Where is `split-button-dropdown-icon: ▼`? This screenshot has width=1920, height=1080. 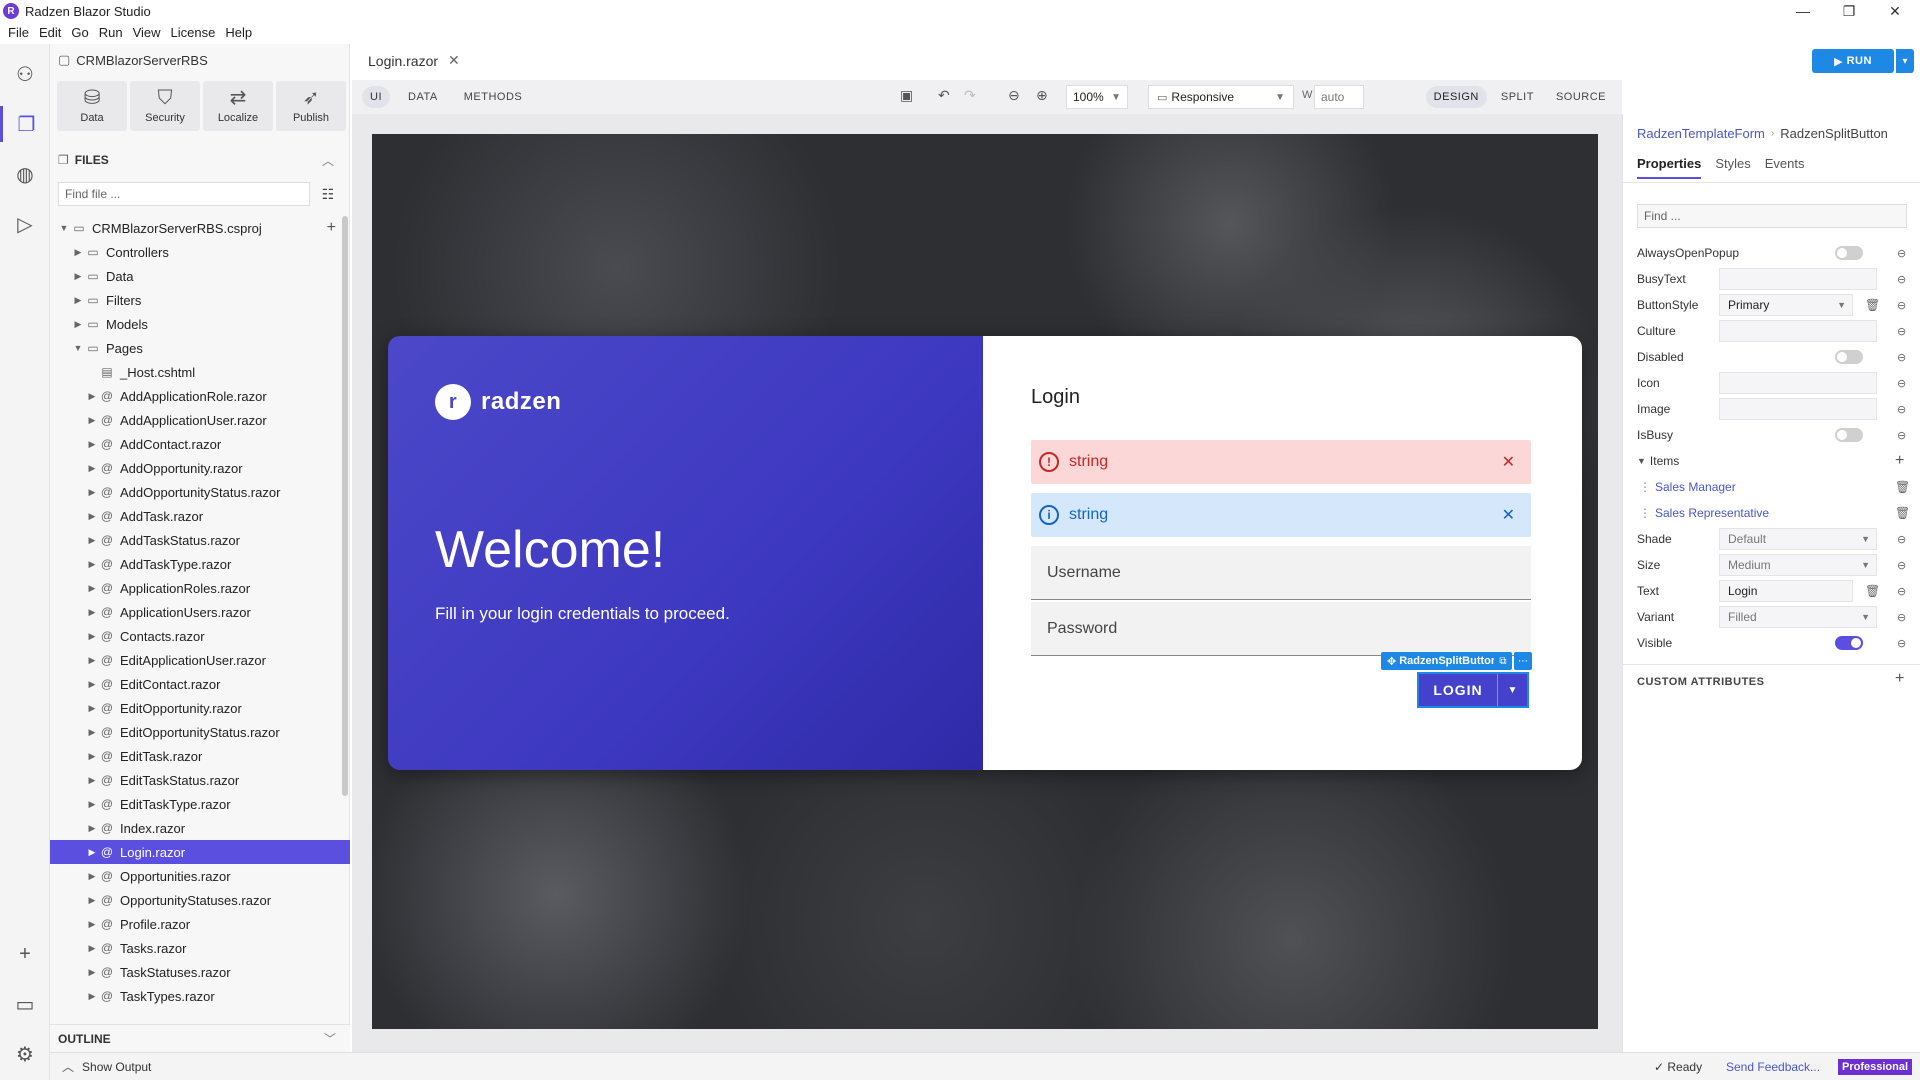 split-button-dropdown-icon: ▼ is located at coordinates (1512, 690).